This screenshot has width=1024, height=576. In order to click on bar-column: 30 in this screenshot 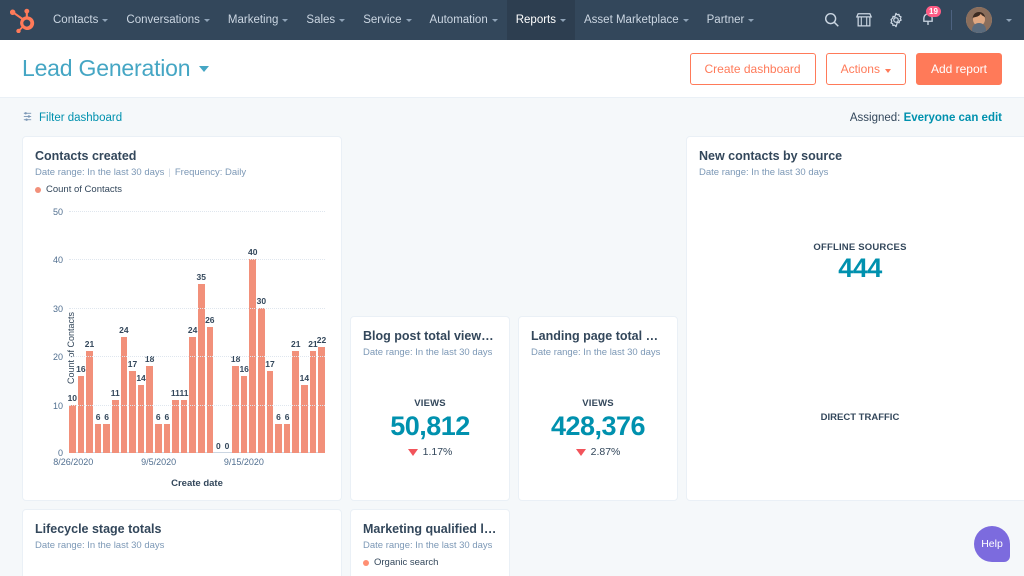, I will do `click(261, 332)`.